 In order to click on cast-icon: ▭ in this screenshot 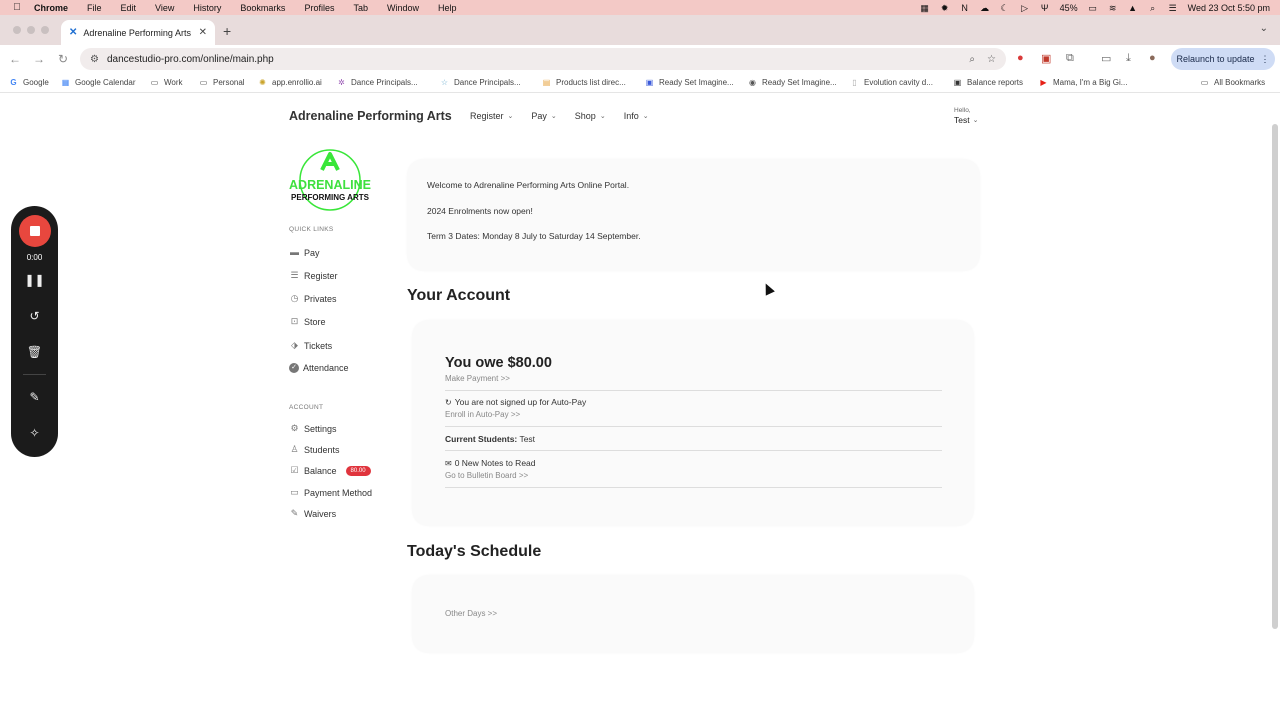, I will do `click(1106, 58)`.